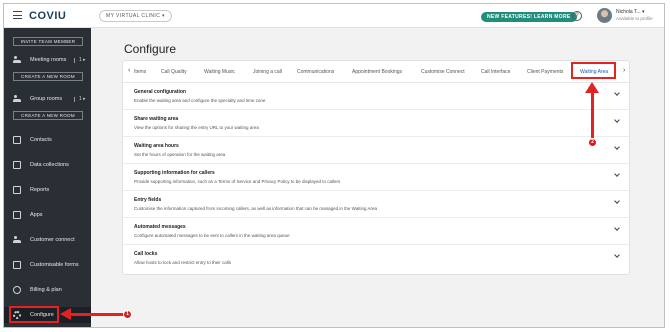  What do you see at coordinates (17, 265) in the screenshot?
I see `forms-icon` at bounding box center [17, 265].